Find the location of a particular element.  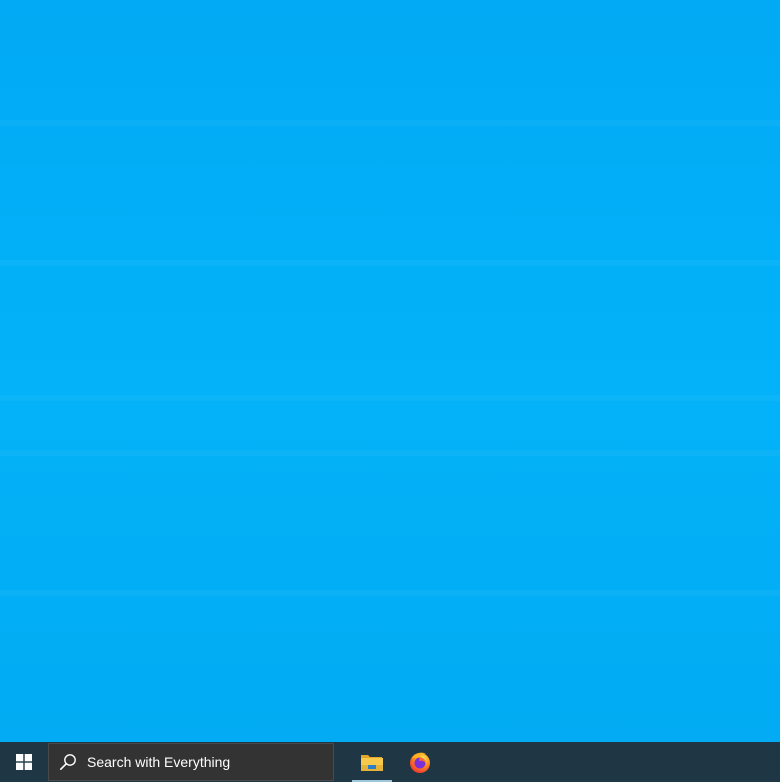

start-button is located at coordinates (24, 762).